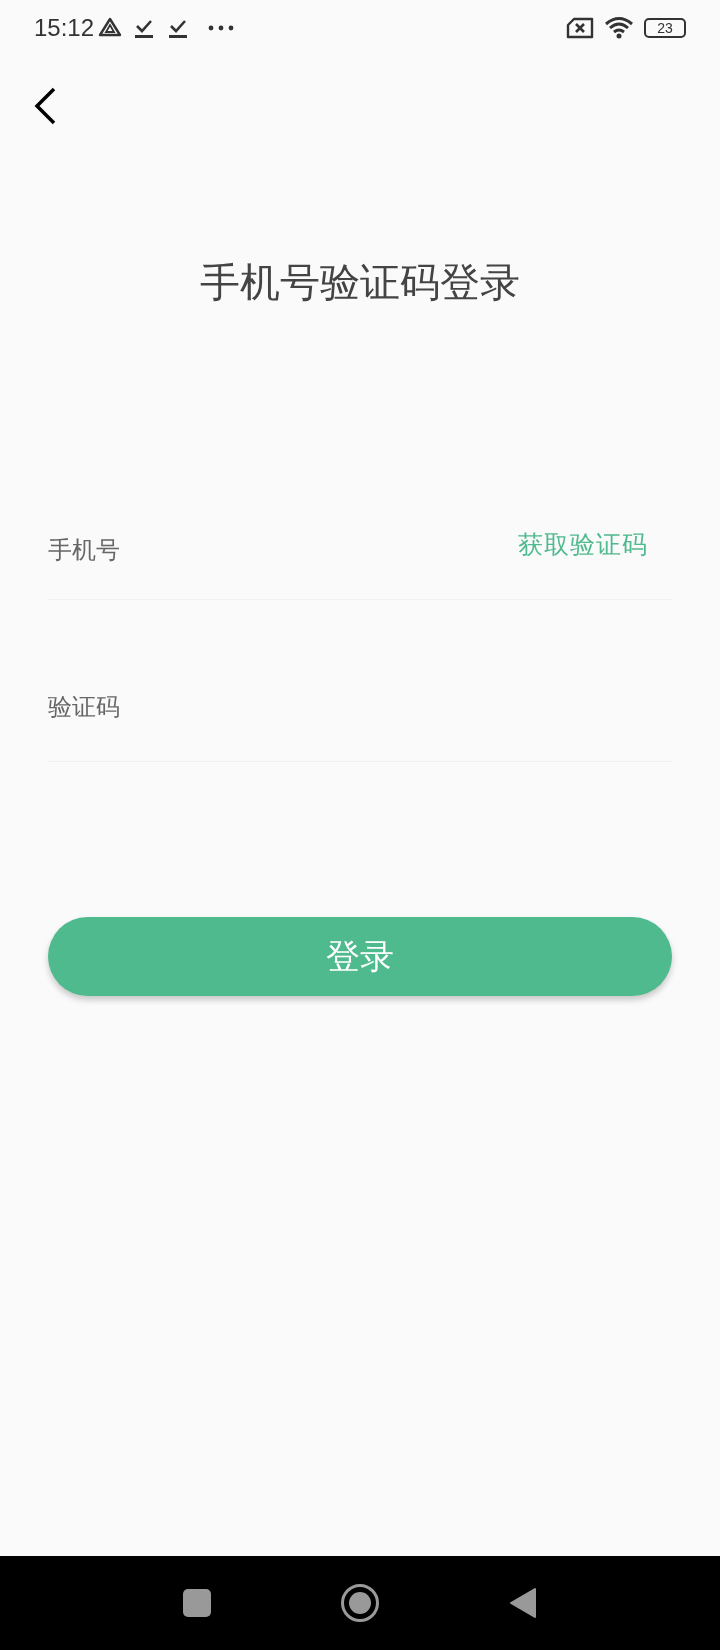  I want to click on home-button, so click(360, 1603).